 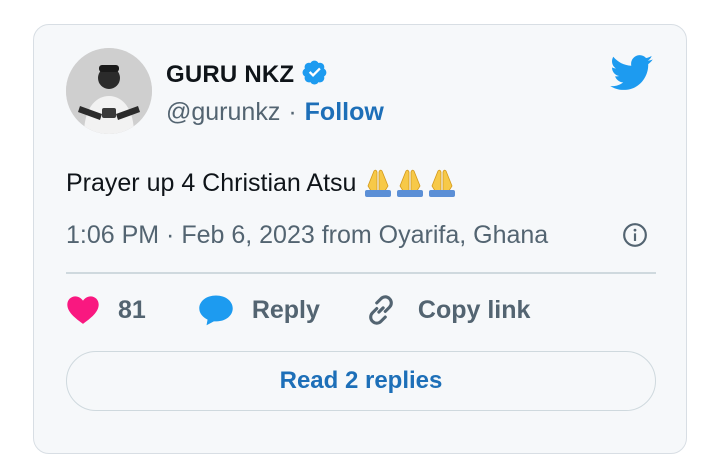 I want to click on praying-hands-icon, so click(x=412, y=183).